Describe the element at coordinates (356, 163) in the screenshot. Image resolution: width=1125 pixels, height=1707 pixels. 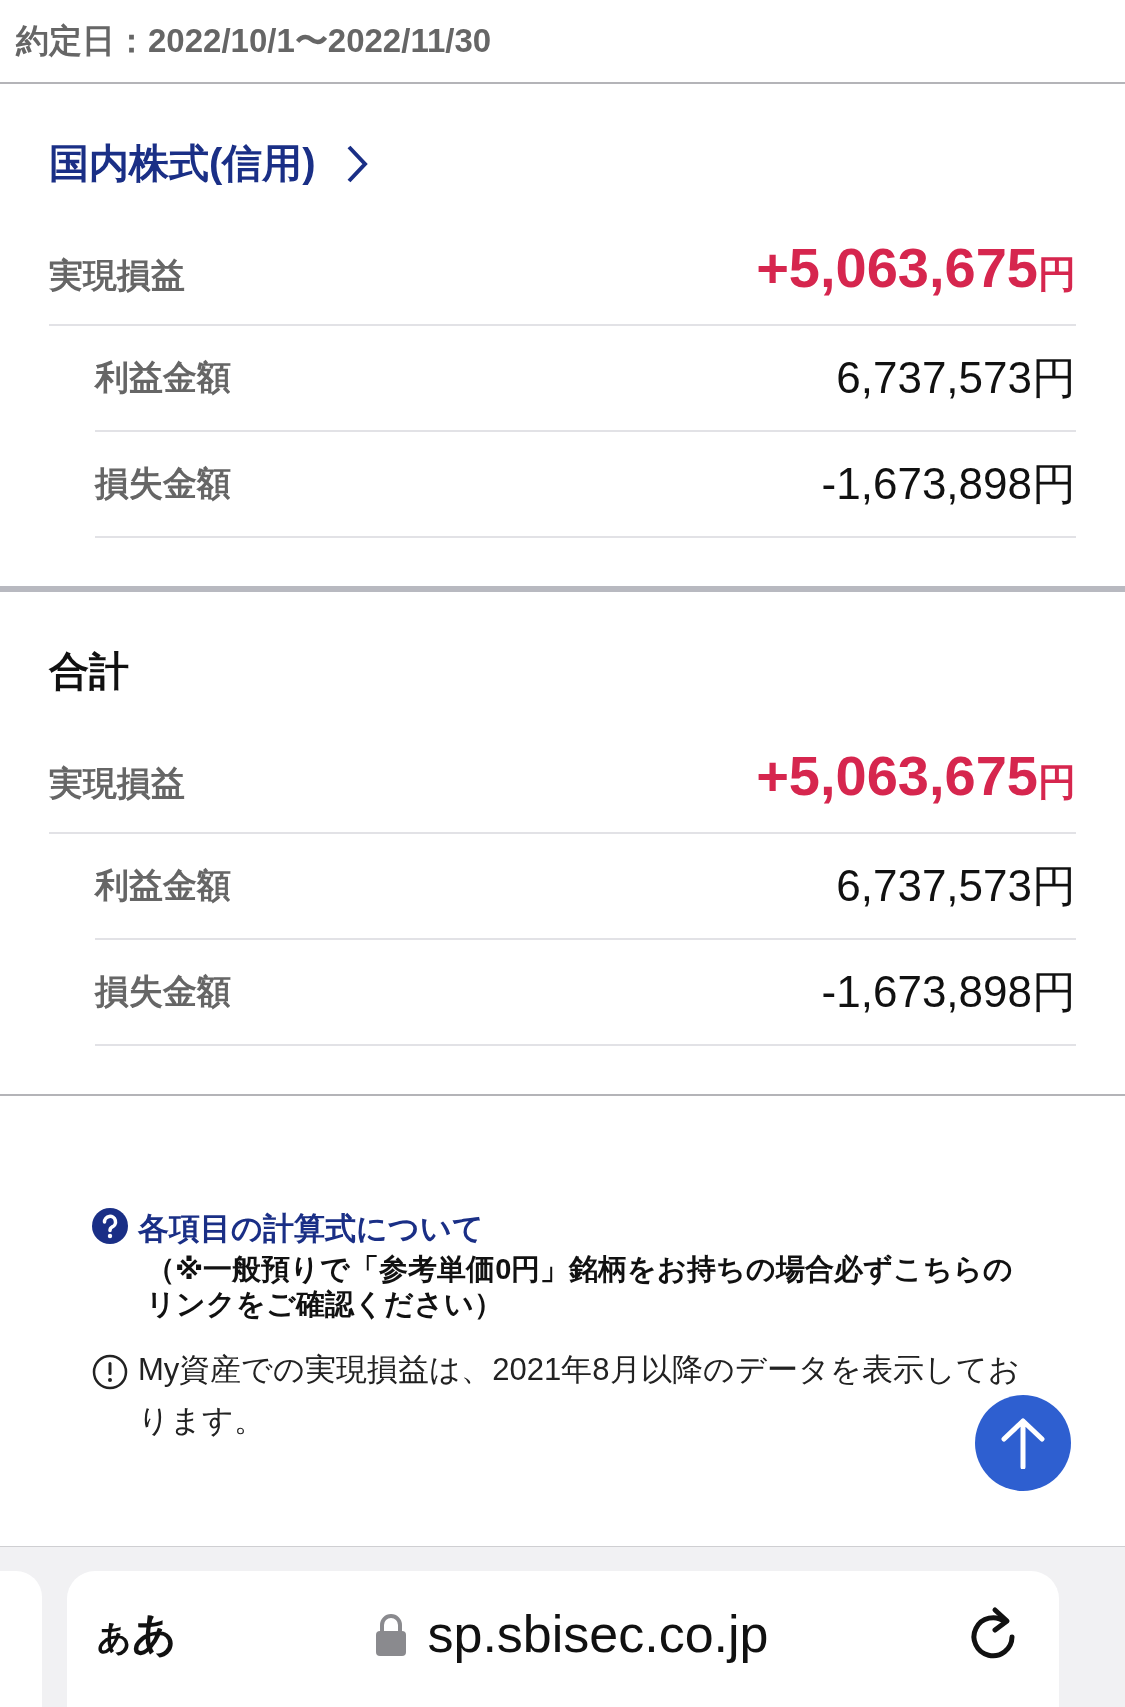
I see `chevron-right-icon` at that location.